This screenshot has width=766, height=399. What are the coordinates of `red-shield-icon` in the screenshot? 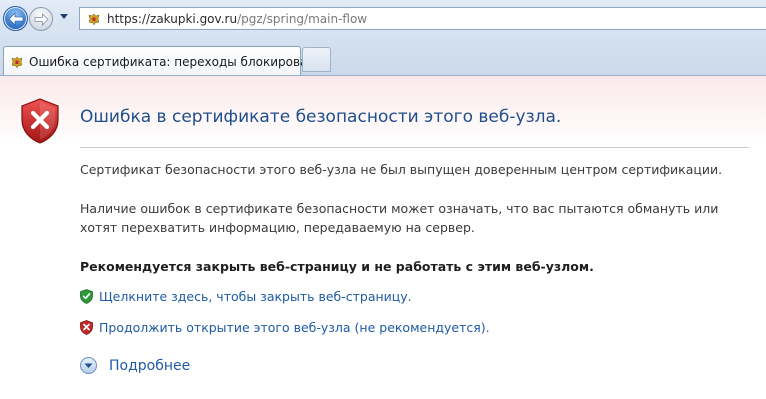 It's located at (86, 327).